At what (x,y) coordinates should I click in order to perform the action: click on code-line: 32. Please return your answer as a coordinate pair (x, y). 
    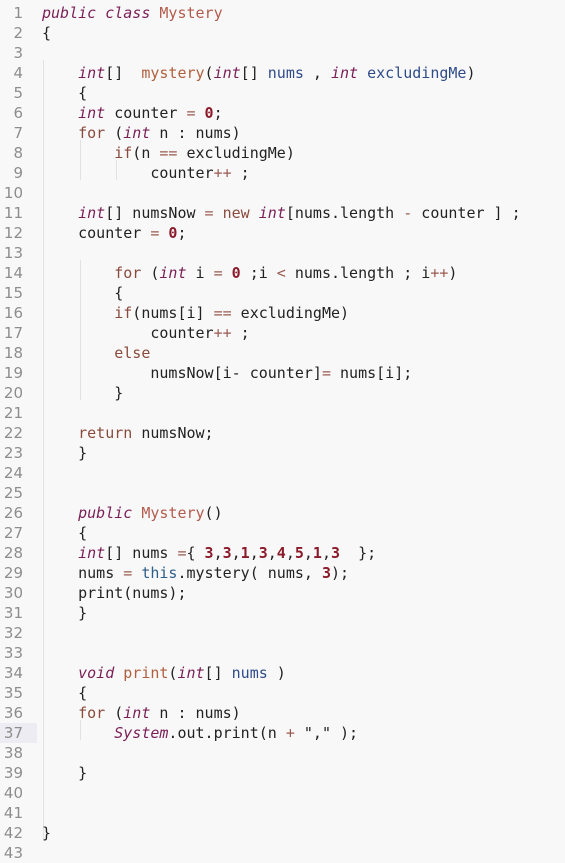
    Looking at the image, I should click on (282, 633).